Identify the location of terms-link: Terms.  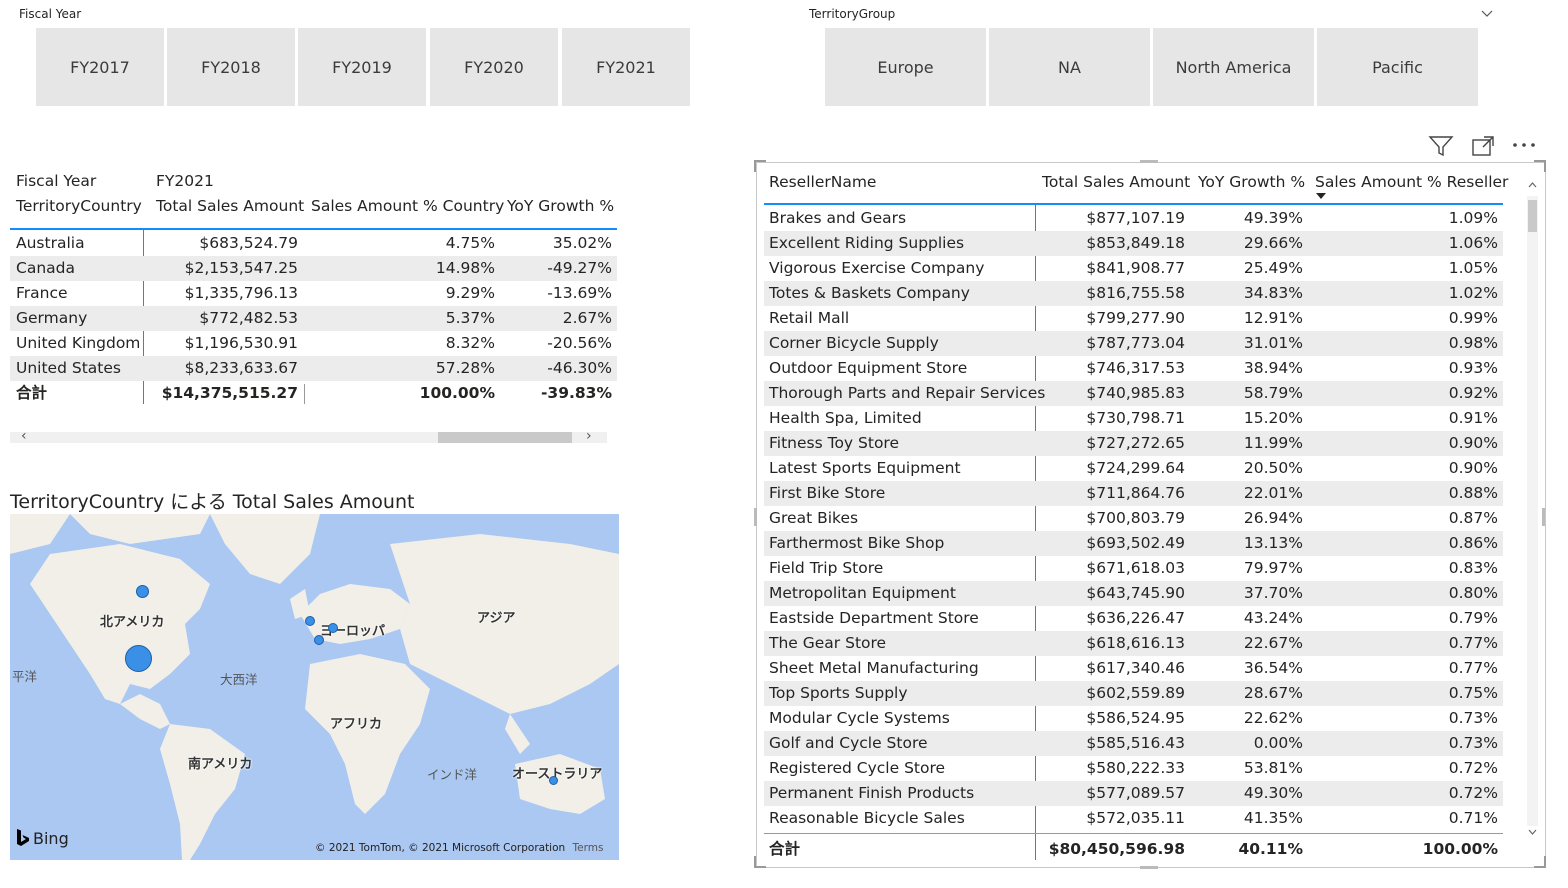
(588, 848).